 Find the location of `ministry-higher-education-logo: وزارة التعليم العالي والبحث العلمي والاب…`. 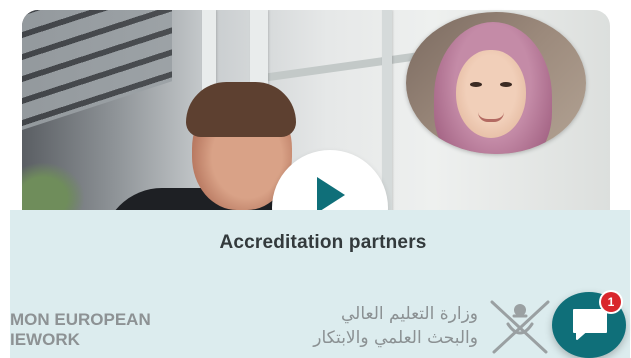

ministry-higher-education-logo: وزارة التعليم العالي والبحث العلمي والاب… is located at coordinates (358, 326).